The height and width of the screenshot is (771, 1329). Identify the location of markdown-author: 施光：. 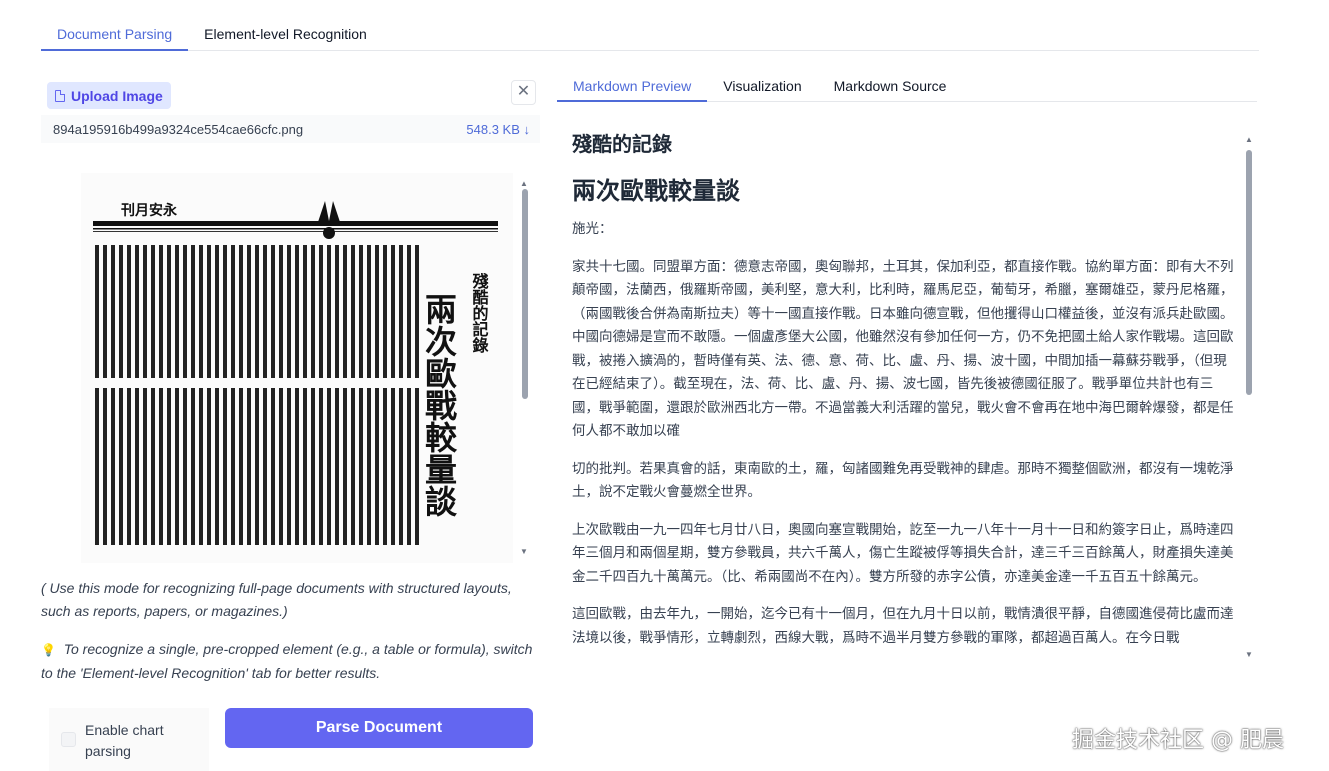
(592, 229).